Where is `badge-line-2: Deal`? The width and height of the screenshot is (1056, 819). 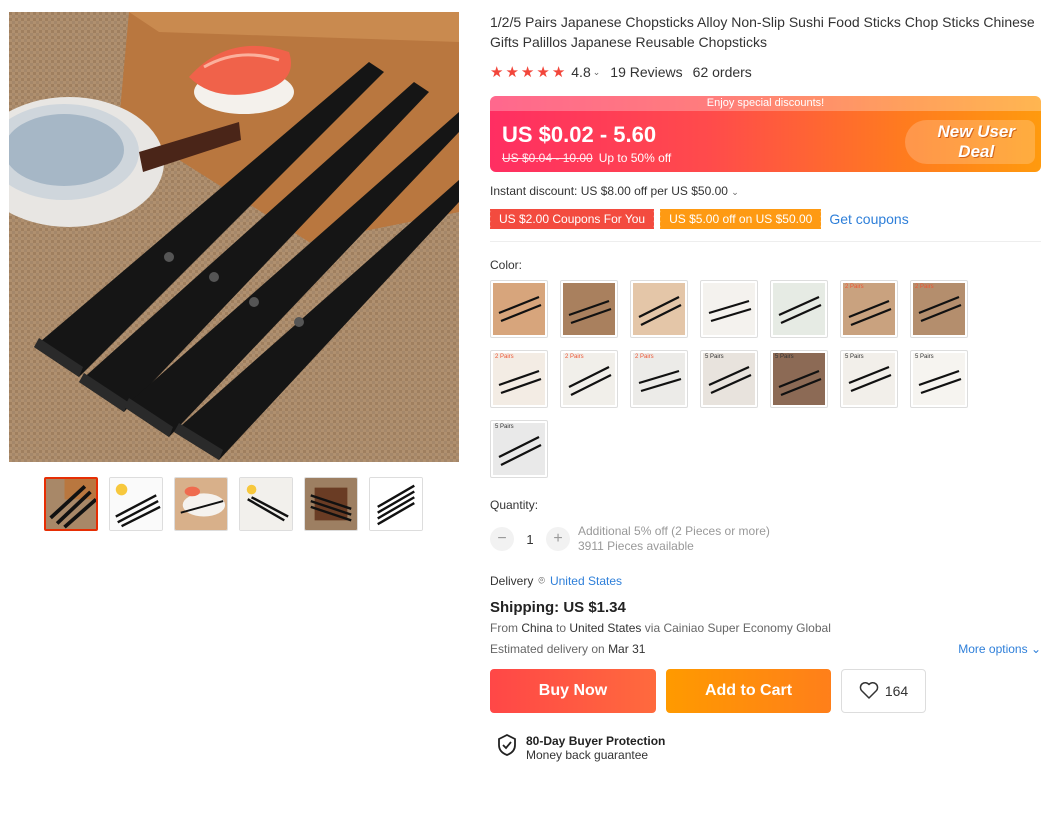 badge-line-2: Deal is located at coordinates (976, 151).